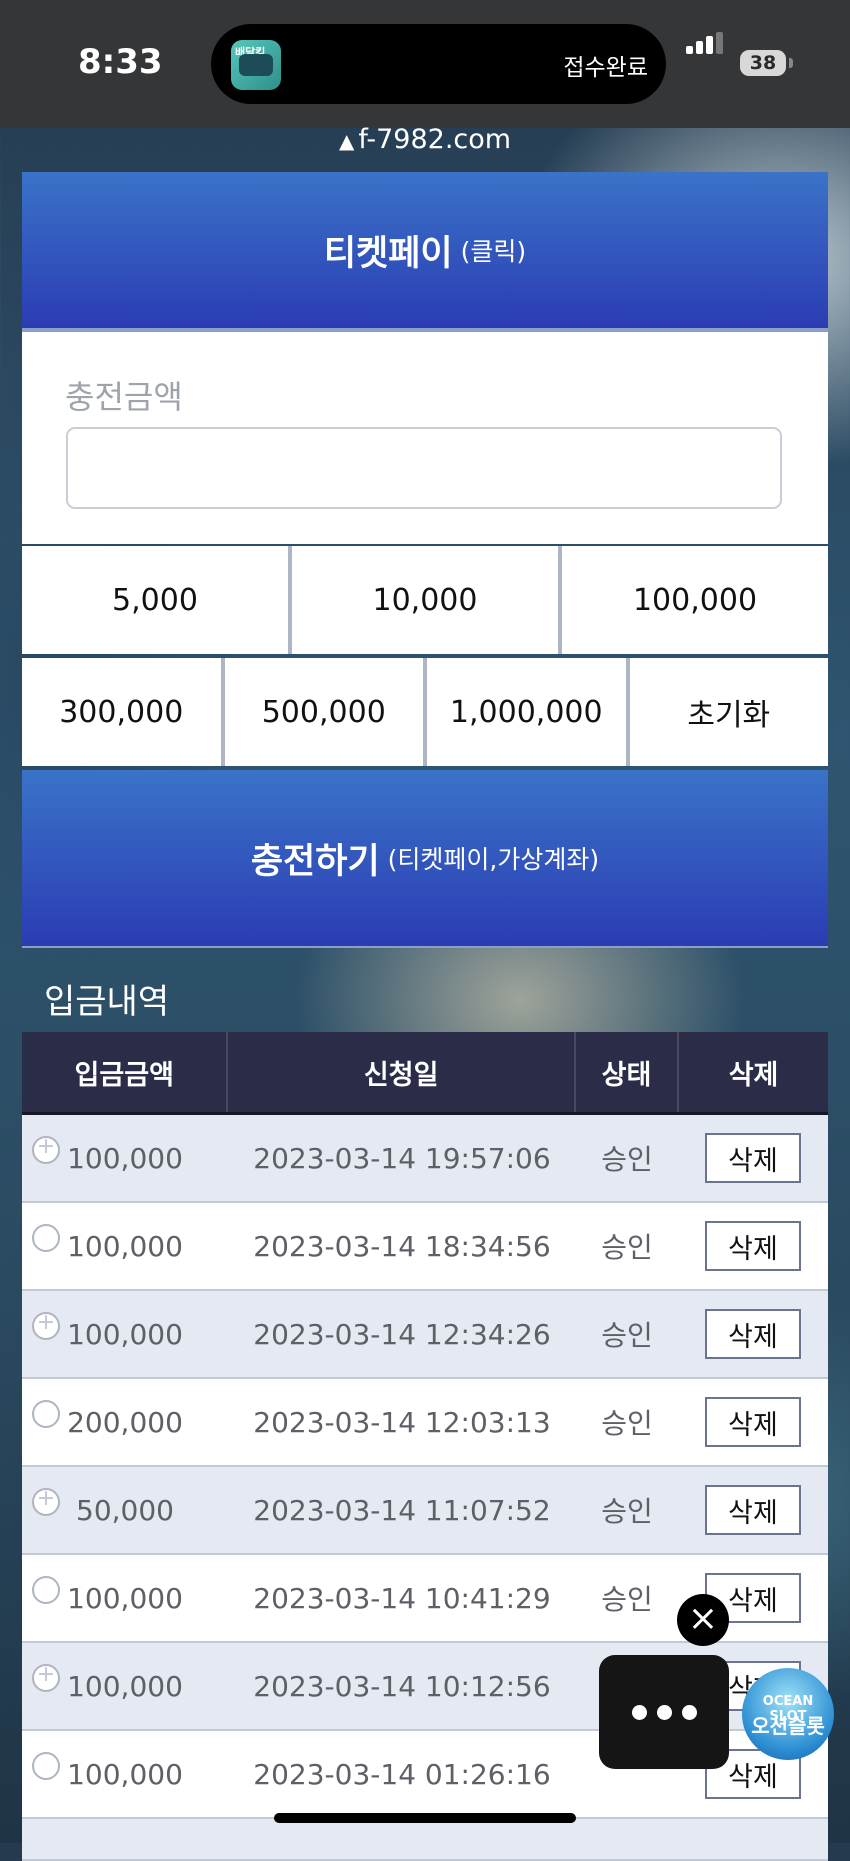 This screenshot has height=1861, width=850. I want to click on date-cell: 2023-03-14 01:26:16, so click(402, 1774).